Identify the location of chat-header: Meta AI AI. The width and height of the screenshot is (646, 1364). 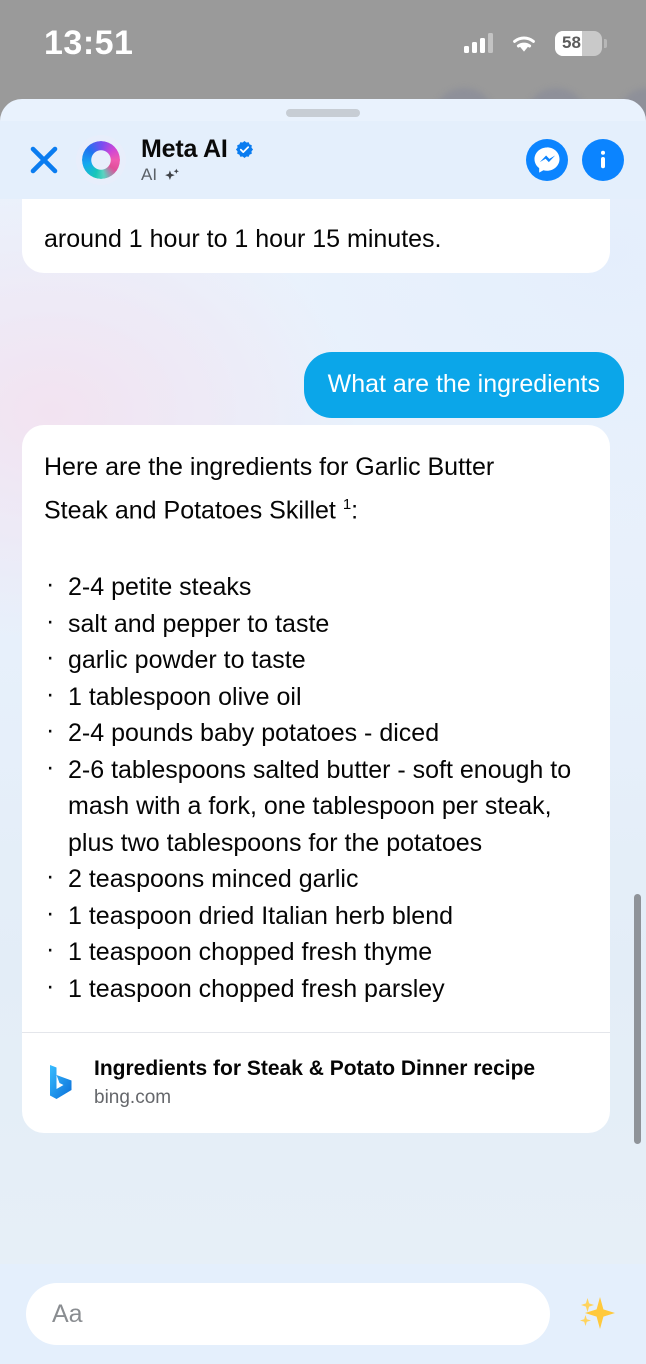
(323, 160).